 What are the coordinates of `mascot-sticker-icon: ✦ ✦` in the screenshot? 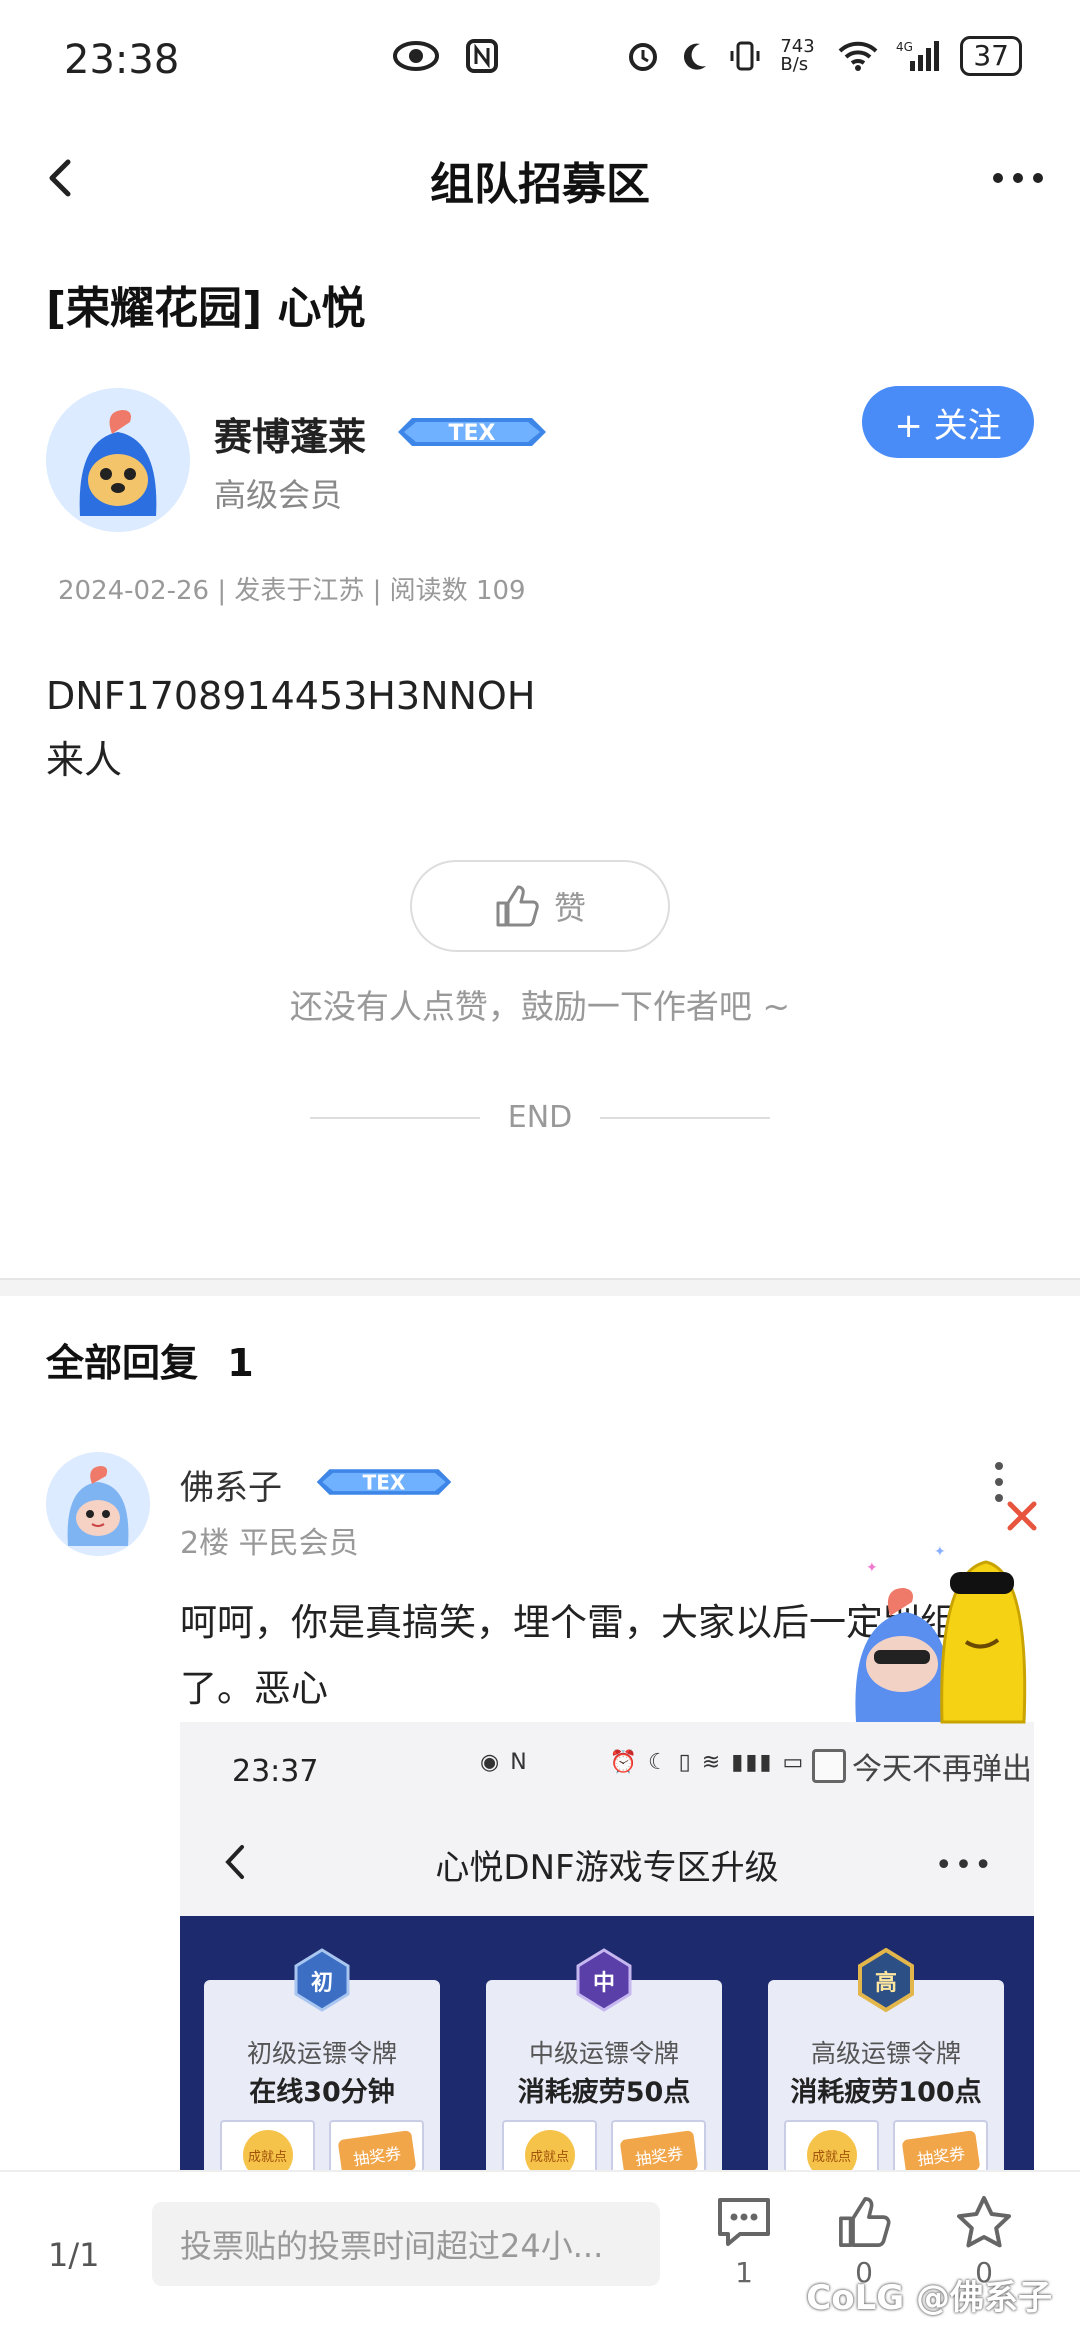 It's located at (944, 1632).